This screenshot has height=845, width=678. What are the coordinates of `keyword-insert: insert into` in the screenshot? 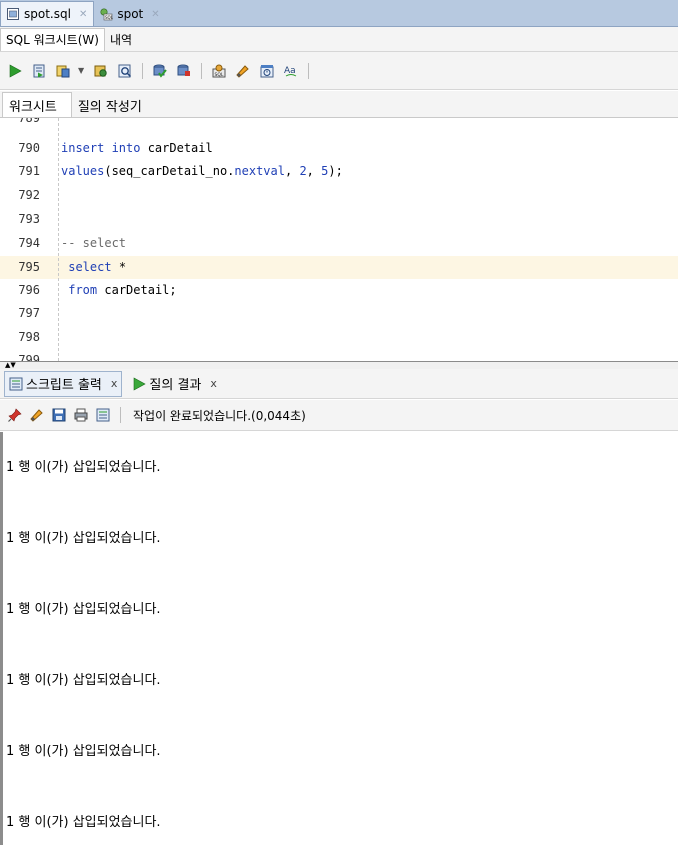 It's located at (101, 148).